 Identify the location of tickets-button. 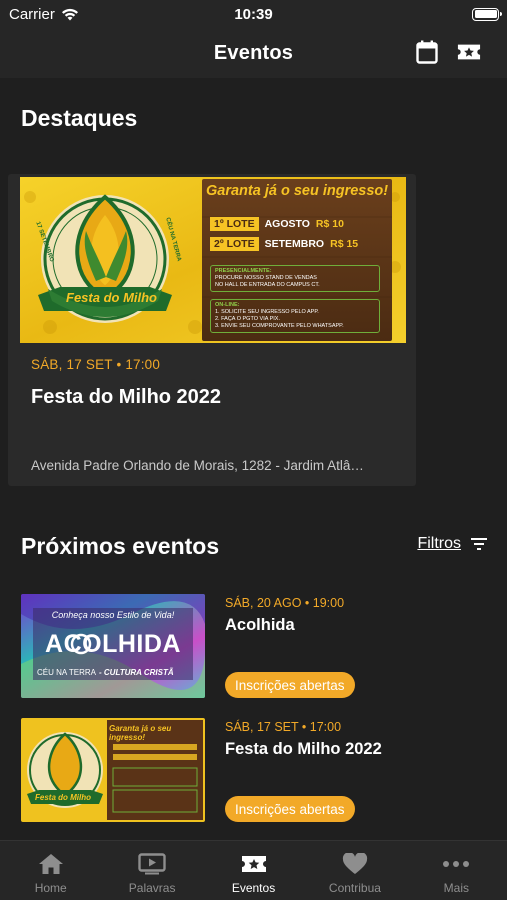
(469, 52).